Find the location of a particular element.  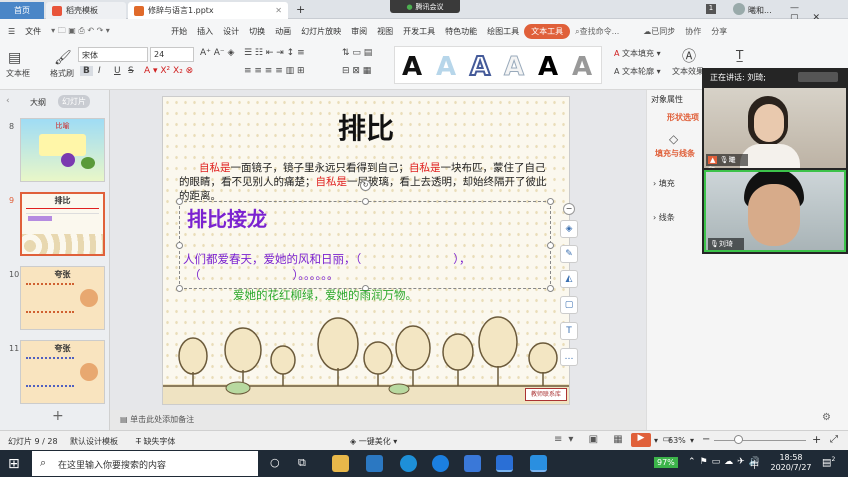

align-buttons: ≡ ≡ ≡ ≡ ▥ ⊞ is located at coordinates (274, 71).